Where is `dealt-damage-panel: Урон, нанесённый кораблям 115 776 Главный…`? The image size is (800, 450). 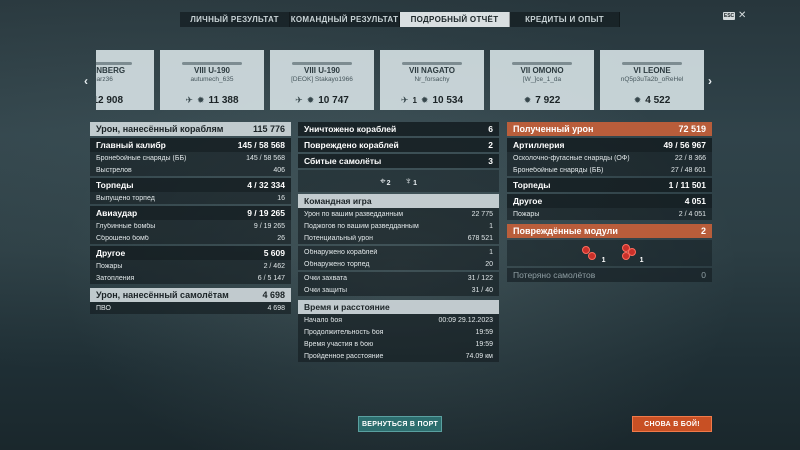
dealt-damage-panel: Урон, нанесённый кораблям 115 776 Главный… is located at coordinates (190, 218).